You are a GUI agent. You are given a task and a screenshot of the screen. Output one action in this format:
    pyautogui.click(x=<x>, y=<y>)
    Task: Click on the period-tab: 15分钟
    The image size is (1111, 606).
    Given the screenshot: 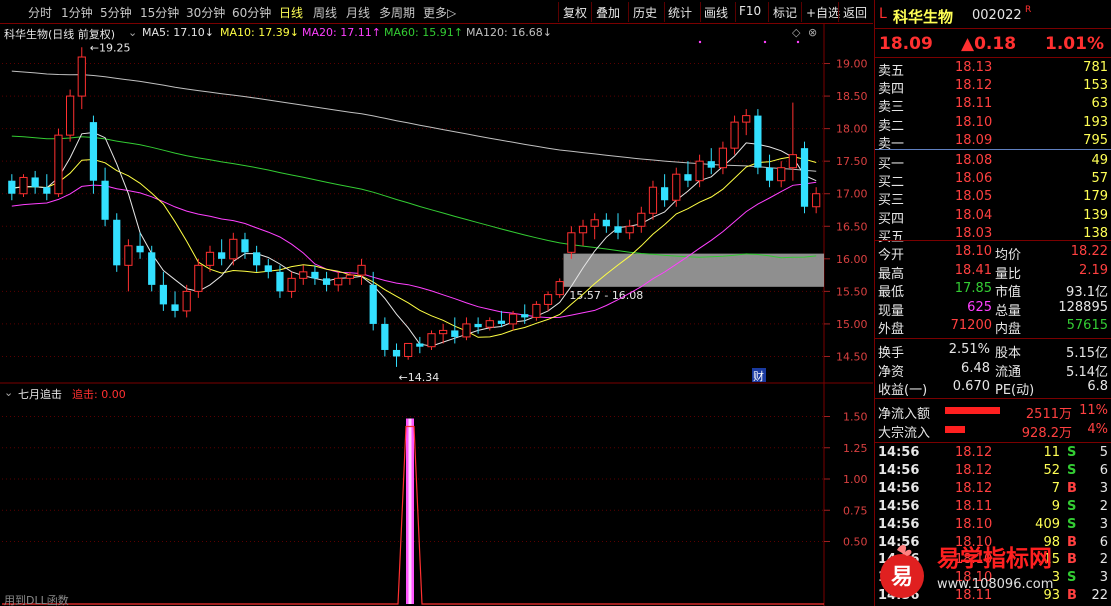 What is the action you would take?
    pyautogui.click(x=159, y=12)
    